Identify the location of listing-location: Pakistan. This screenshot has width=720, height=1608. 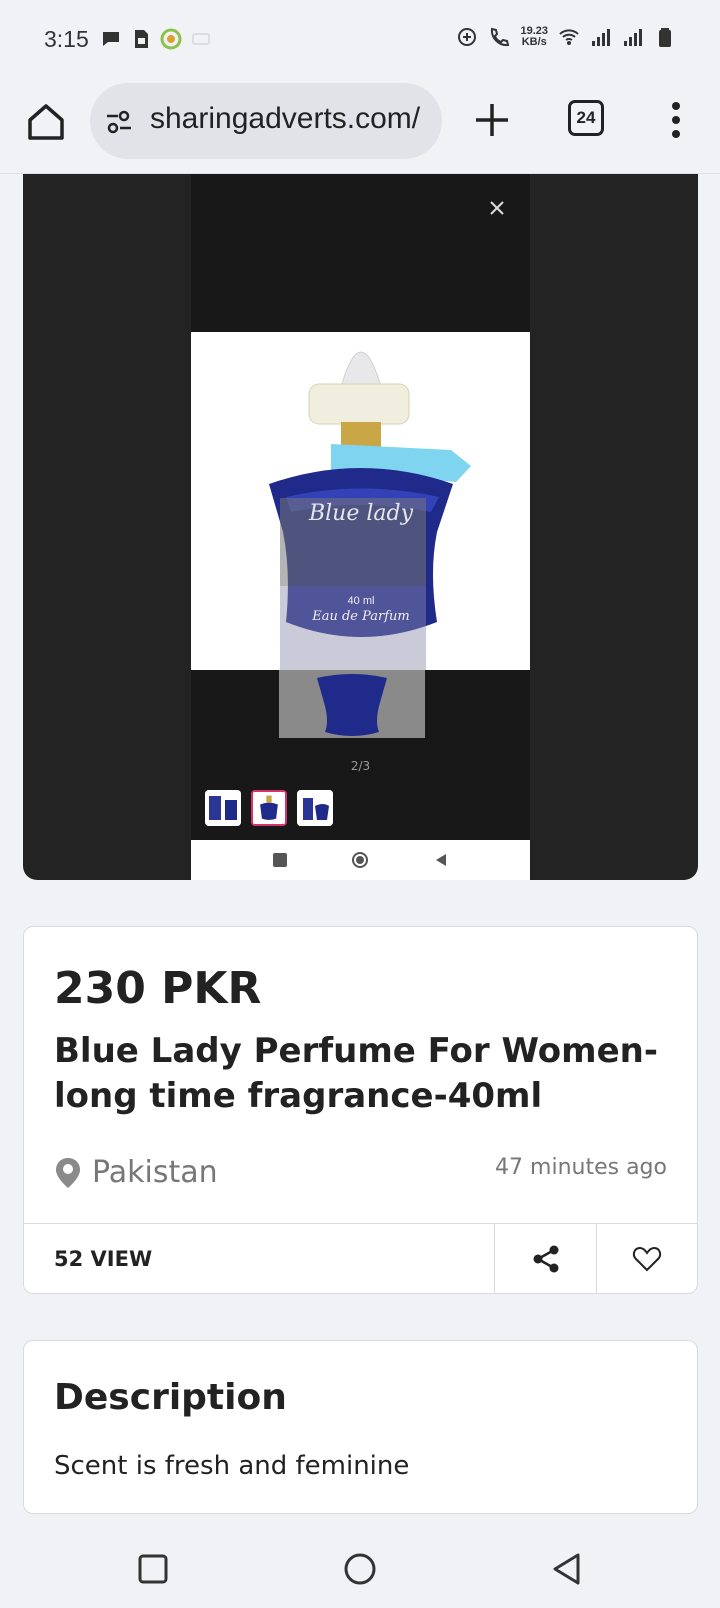
(136, 1172).